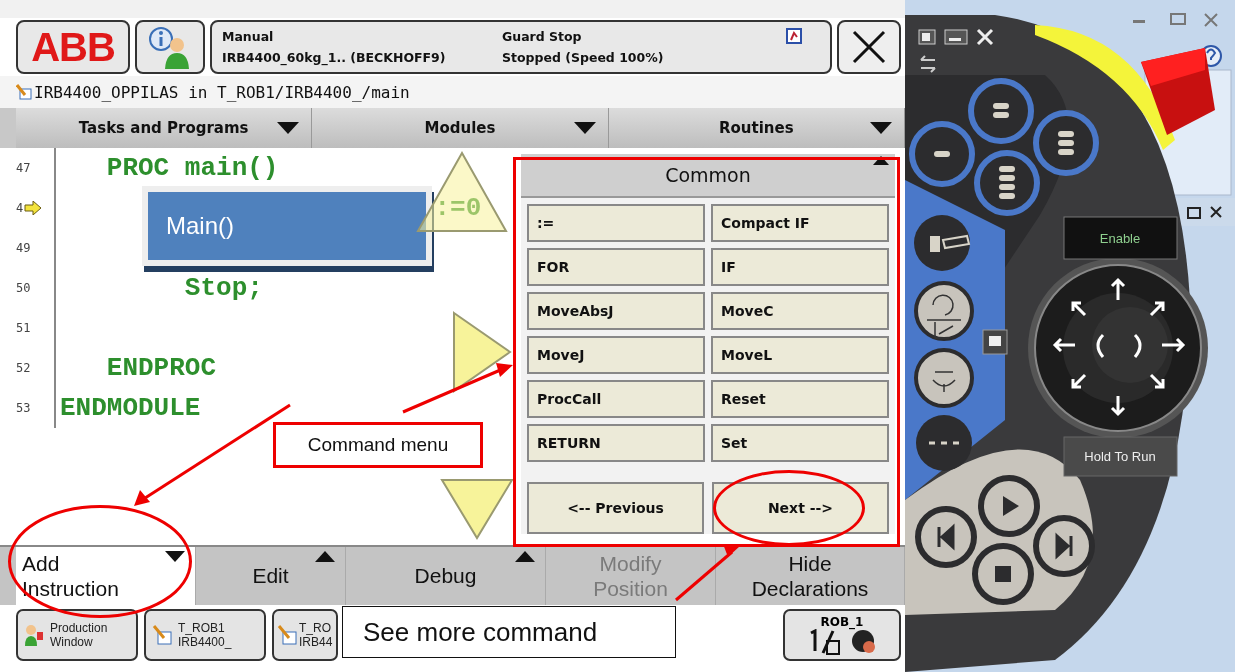  Describe the element at coordinates (616, 267) in the screenshot. I see `instruction-button: FOR` at that location.